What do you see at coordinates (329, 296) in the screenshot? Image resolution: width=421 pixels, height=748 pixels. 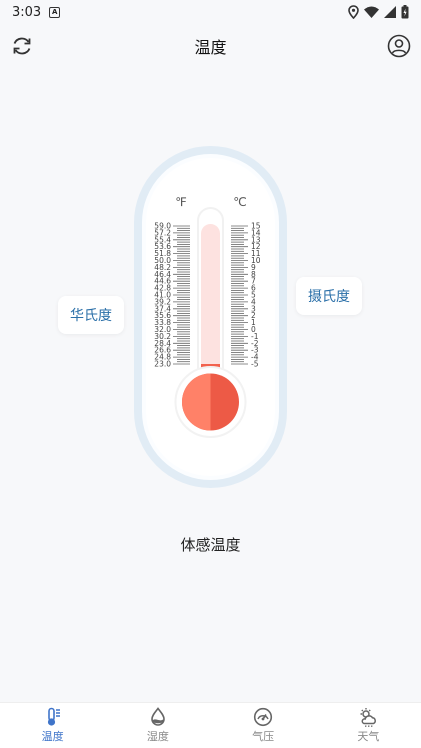 I see `celsius-button: 摄氏度` at bounding box center [329, 296].